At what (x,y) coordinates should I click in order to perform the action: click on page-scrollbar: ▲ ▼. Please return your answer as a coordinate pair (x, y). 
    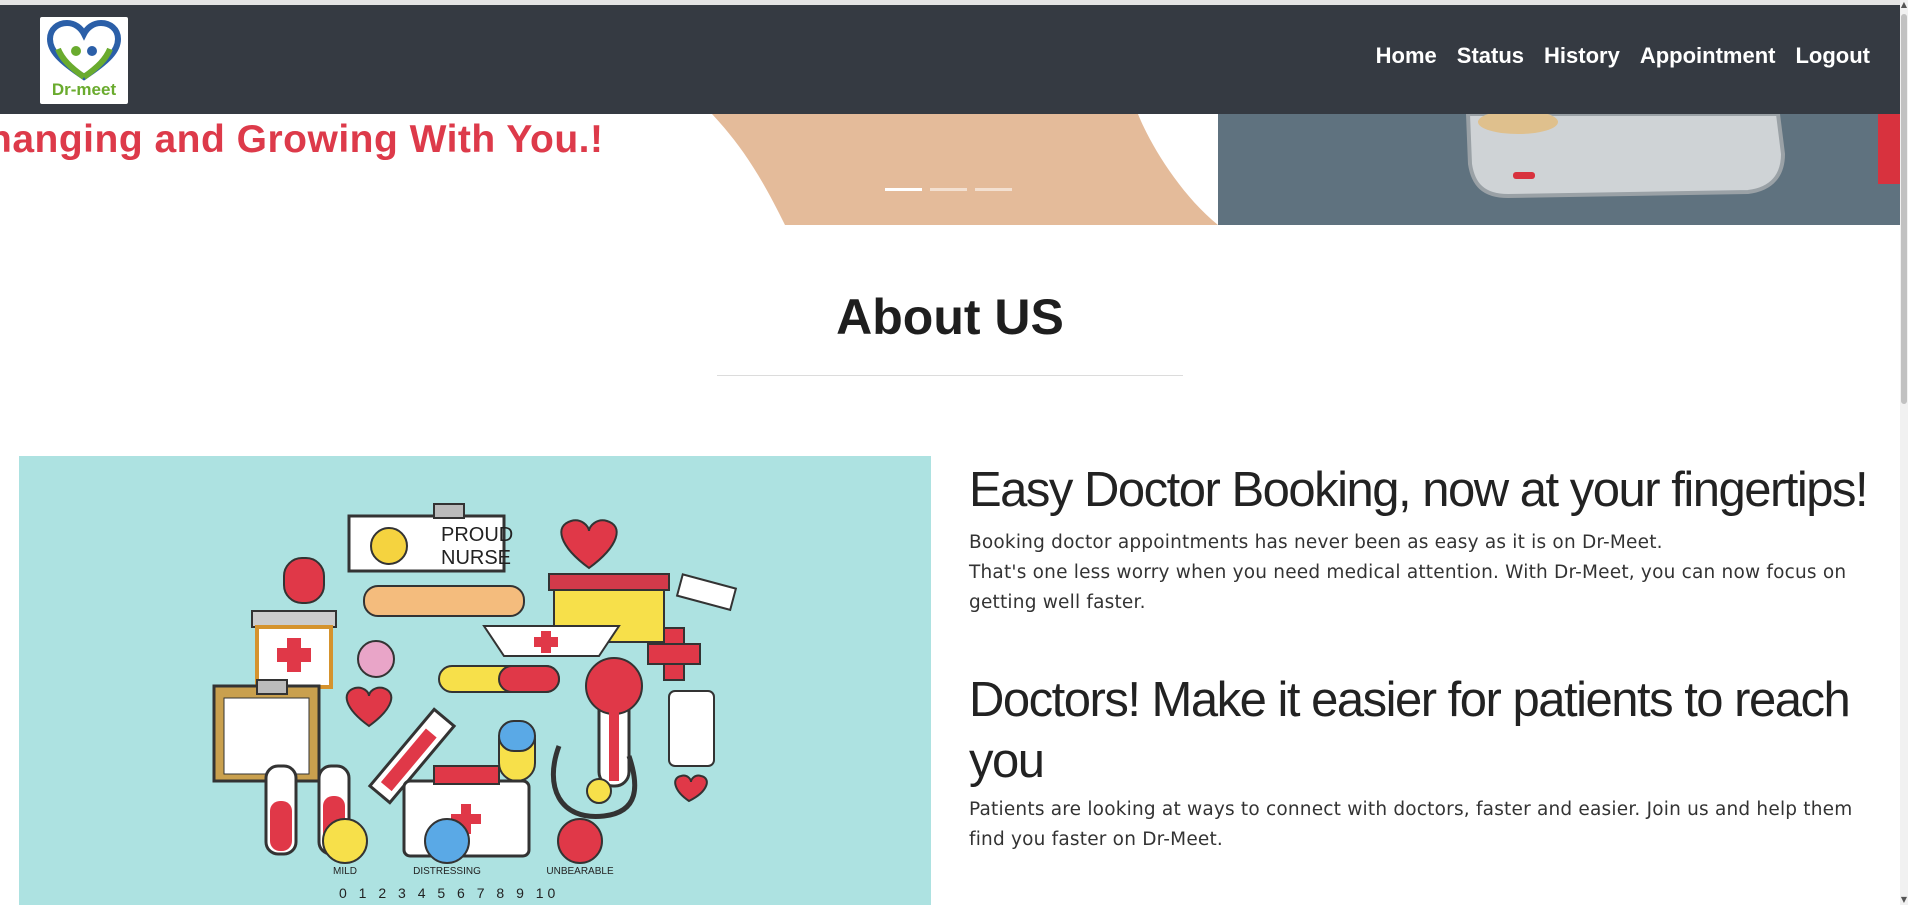
    Looking at the image, I should click on (1904, 452).